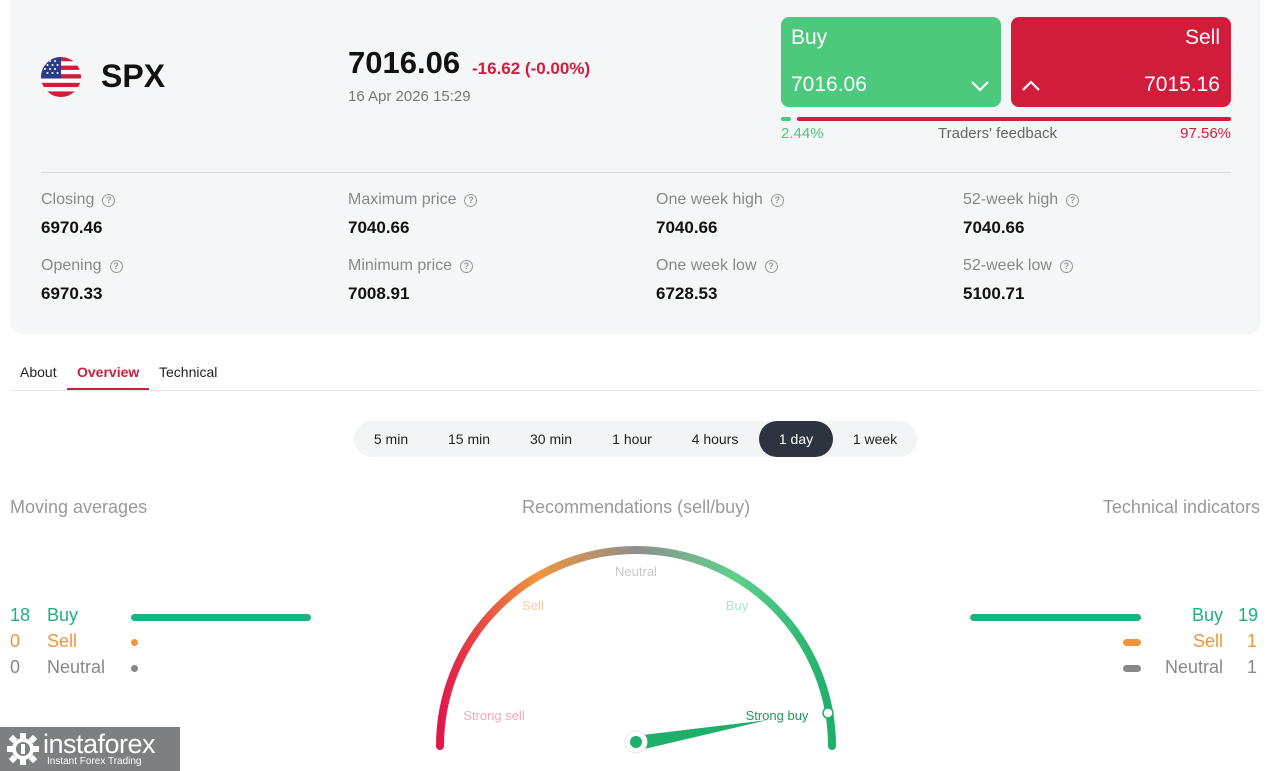 Image resolution: width=1272 pixels, height=771 pixels. What do you see at coordinates (1208, 641) in the screenshot?
I see `ti-sell-label: Sell` at bounding box center [1208, 641].